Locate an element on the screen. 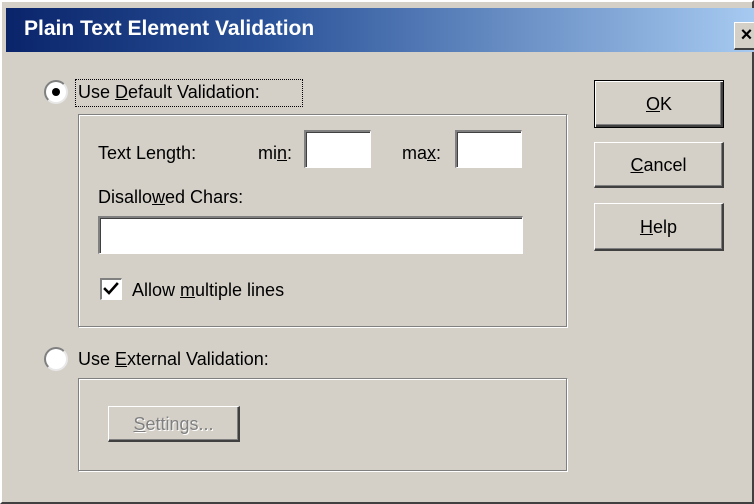  max-length-input is located at coordinates (488, 149).